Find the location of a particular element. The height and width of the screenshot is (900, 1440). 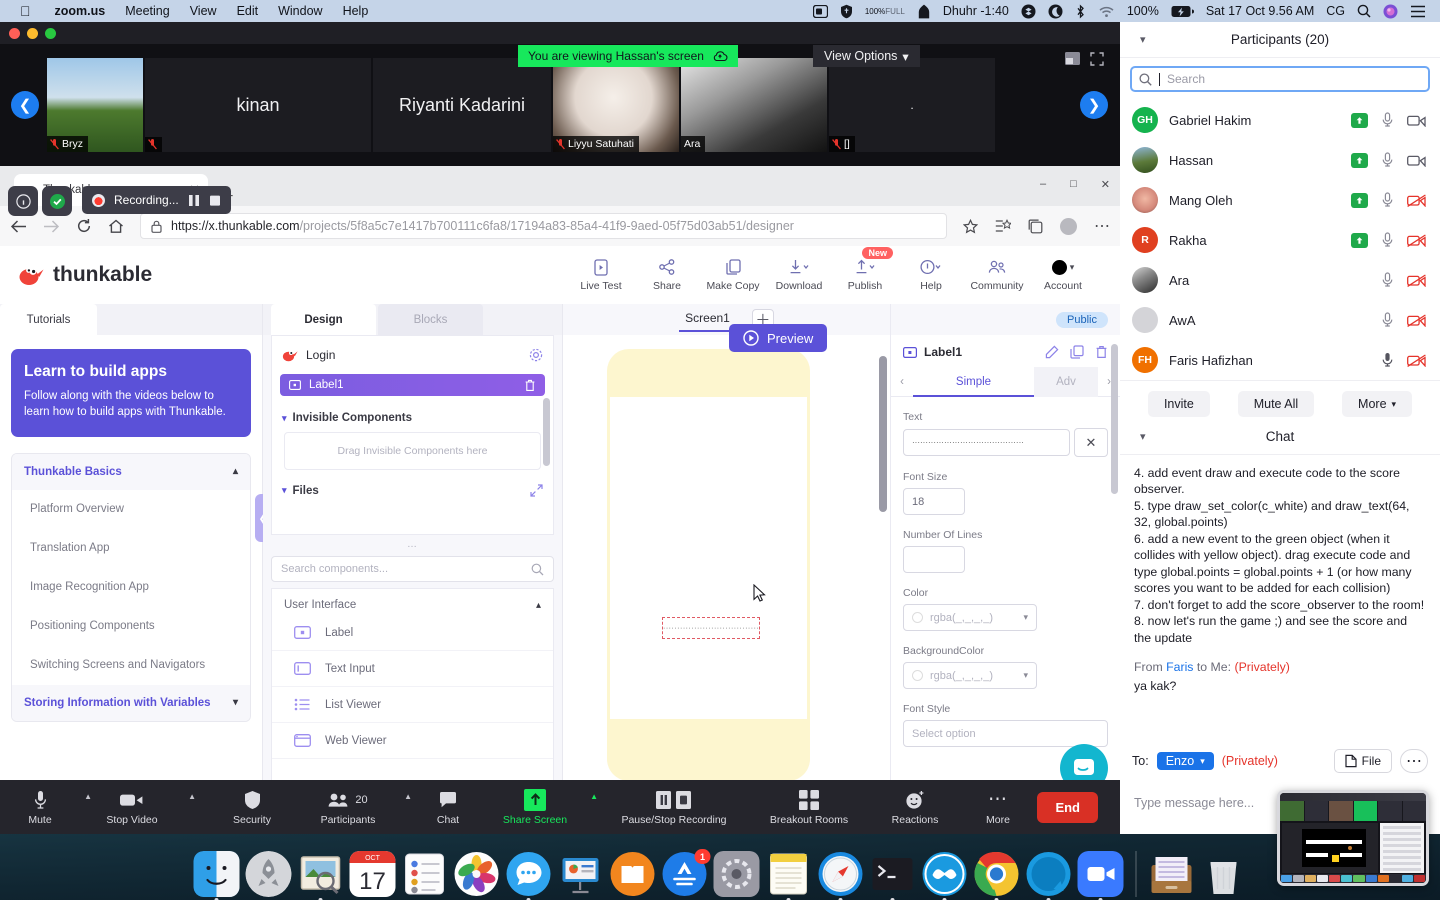

control-center-icon is located at coordinates (1418, 11).